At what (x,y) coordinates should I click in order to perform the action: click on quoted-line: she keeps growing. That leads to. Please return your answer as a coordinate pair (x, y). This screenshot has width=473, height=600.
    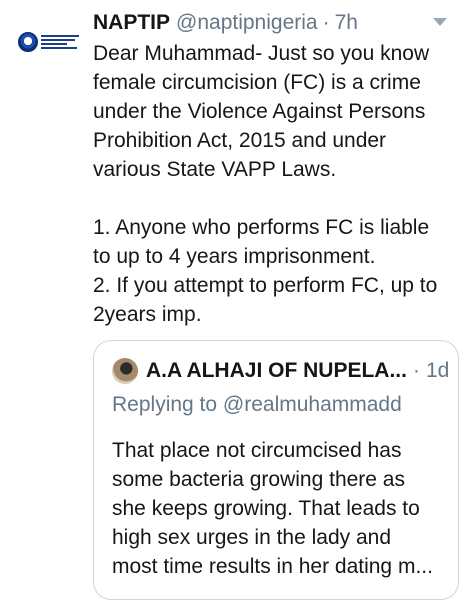
    Looking at the image, I should click on (266, 508).